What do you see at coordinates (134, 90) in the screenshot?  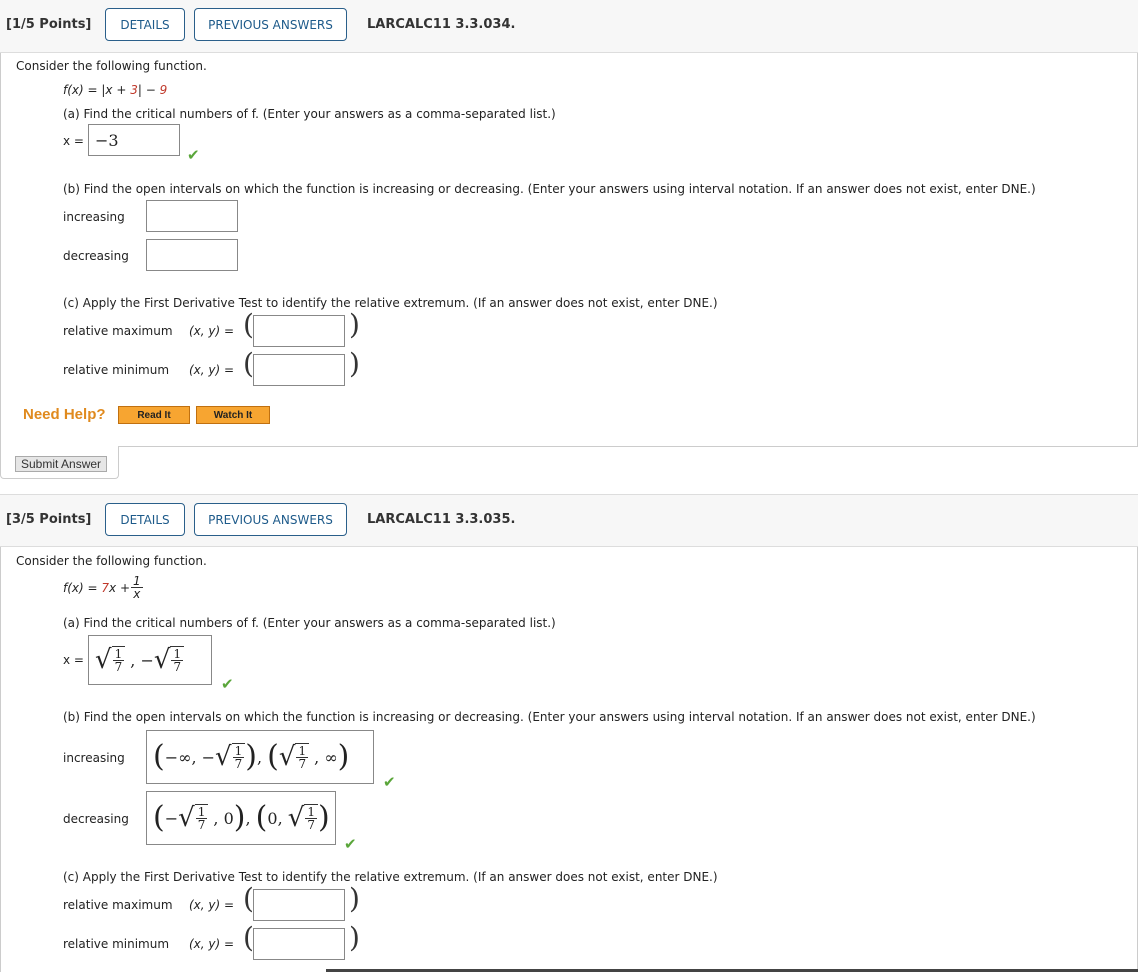 I see `constant: 3` at bounding box center [134, 90].